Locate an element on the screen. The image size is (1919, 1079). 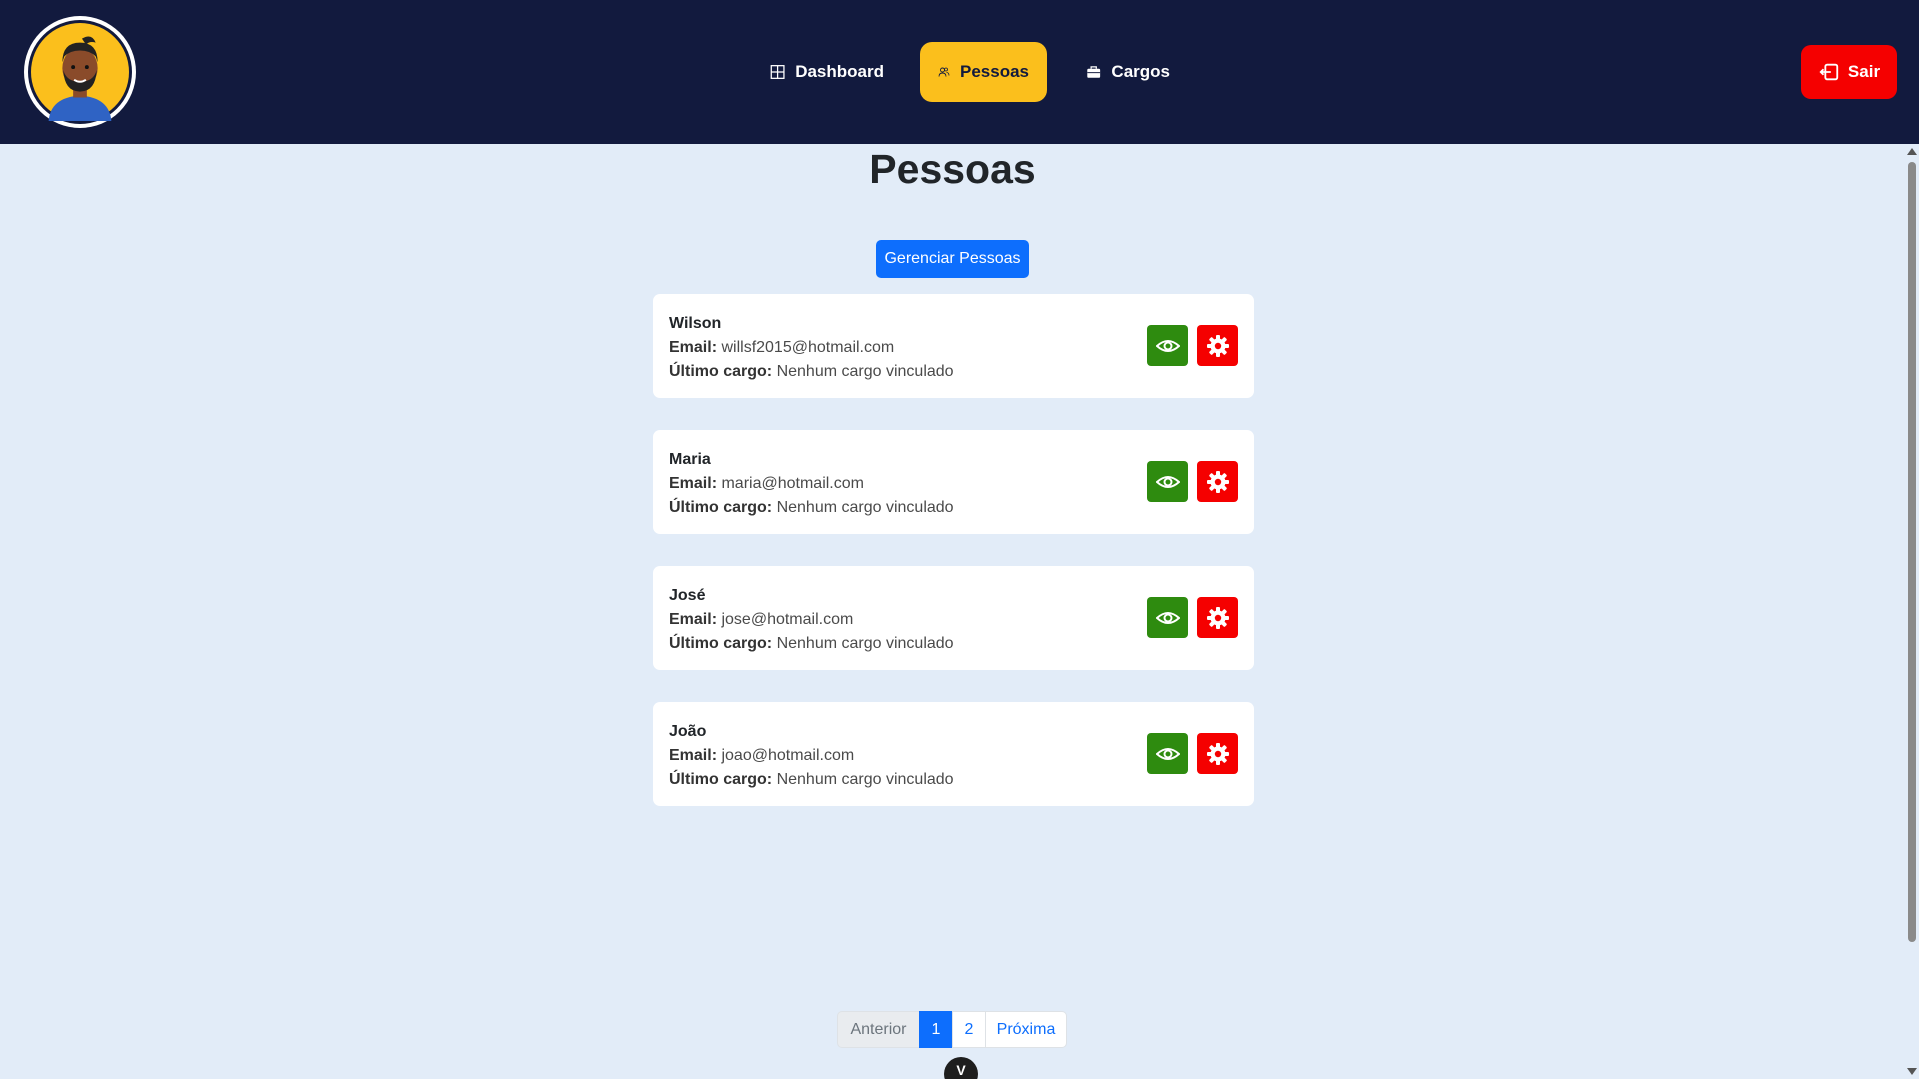
nav-pessoas: Pessoas is located at coordinates (983, 72).